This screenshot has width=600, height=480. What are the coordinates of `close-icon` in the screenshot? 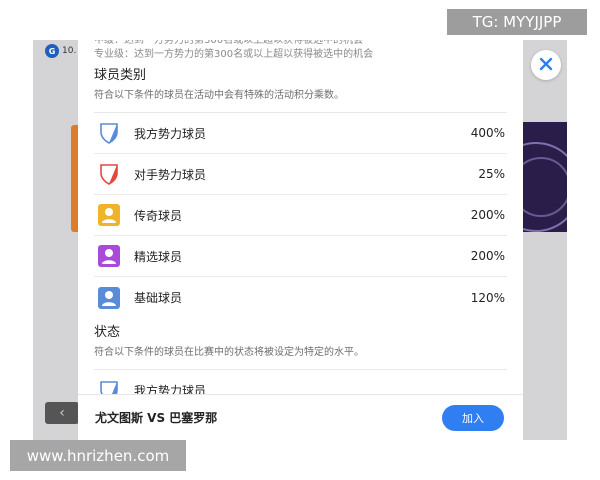 It's located at (546, 65).